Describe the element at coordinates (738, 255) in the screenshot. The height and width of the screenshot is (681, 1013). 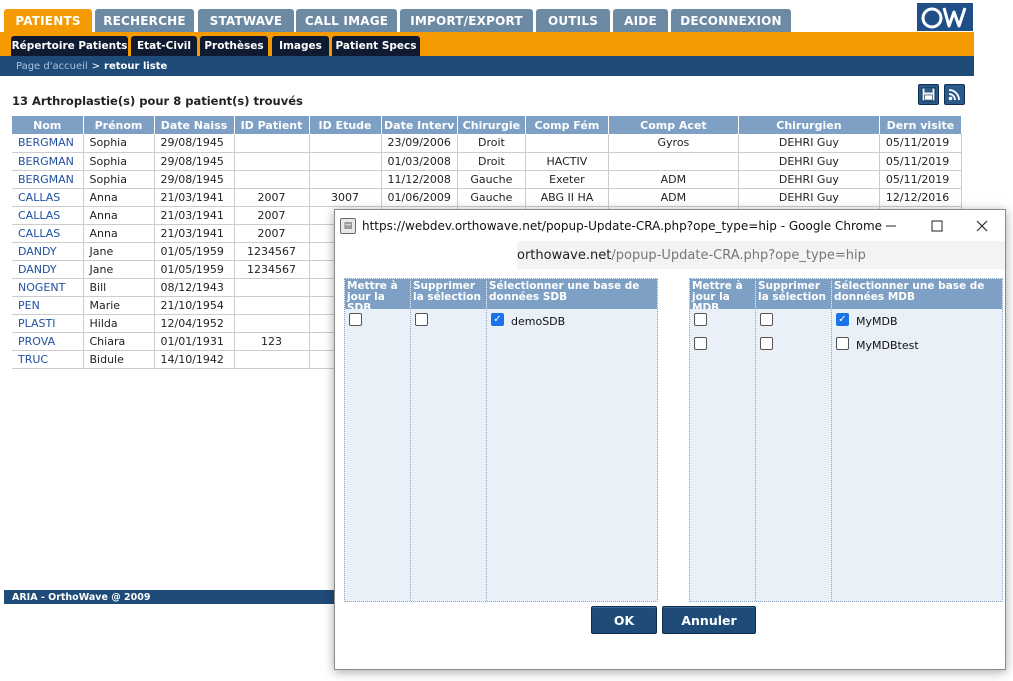
I see `url-path: /popup-Update-CRA.php?ope_type=hip` at that location.